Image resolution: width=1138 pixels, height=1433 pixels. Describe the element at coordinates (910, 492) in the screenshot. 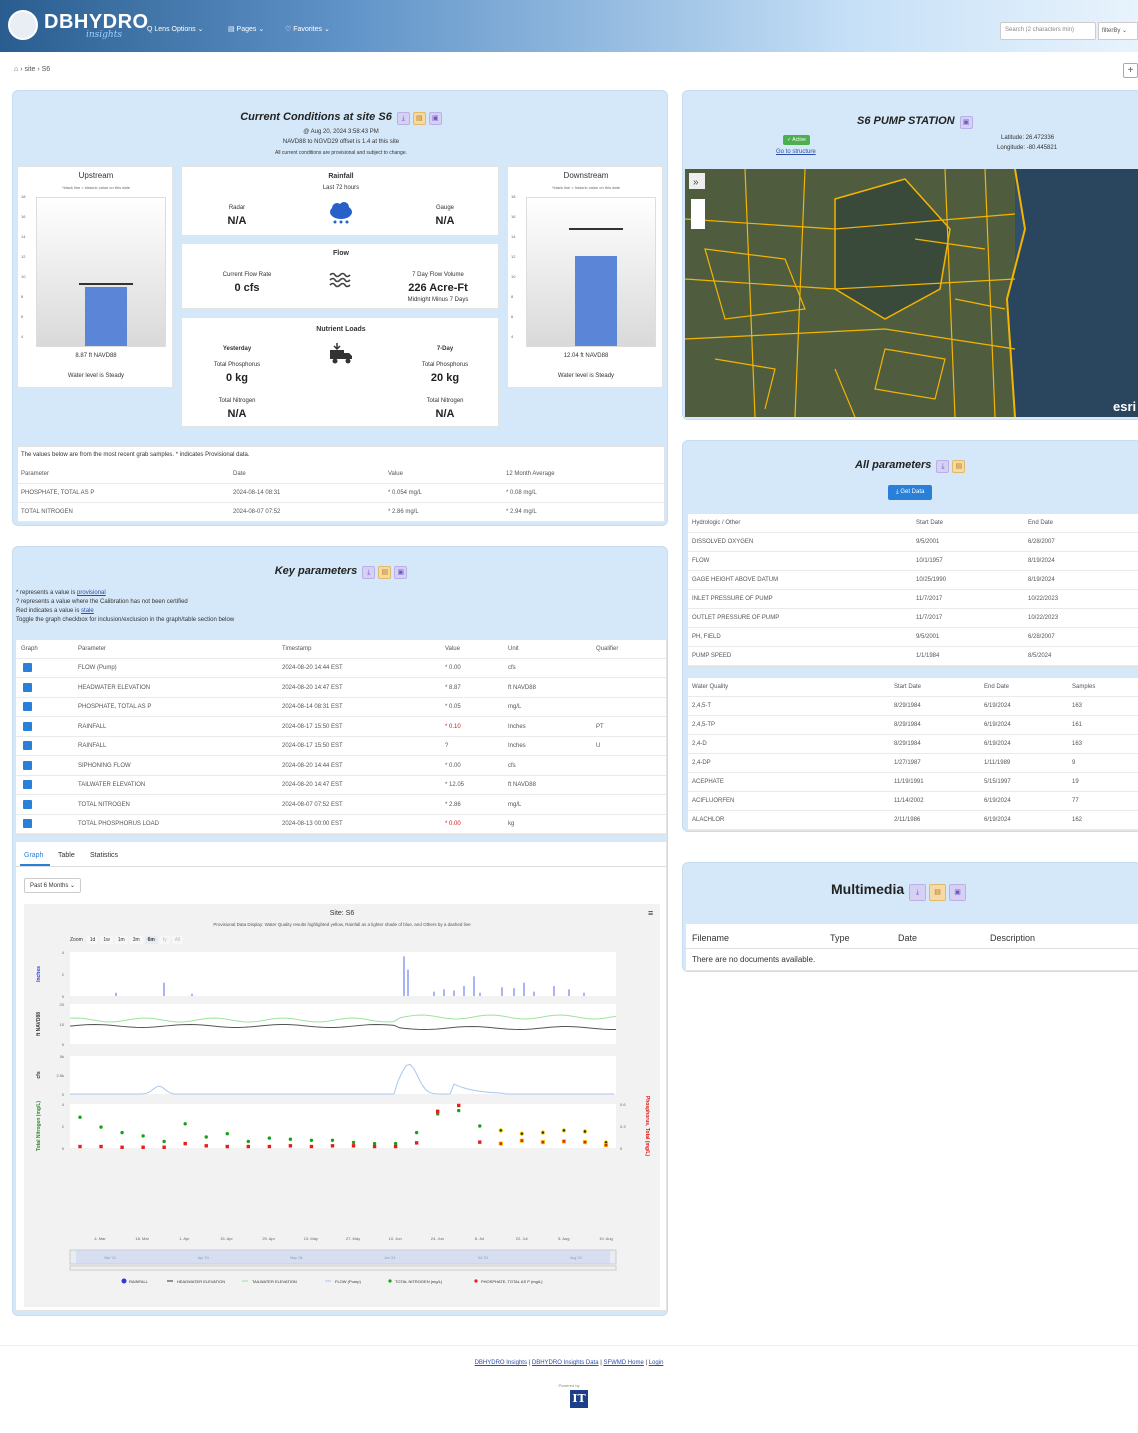

I see `get-data-button: ⤓ Get Data` at that location.